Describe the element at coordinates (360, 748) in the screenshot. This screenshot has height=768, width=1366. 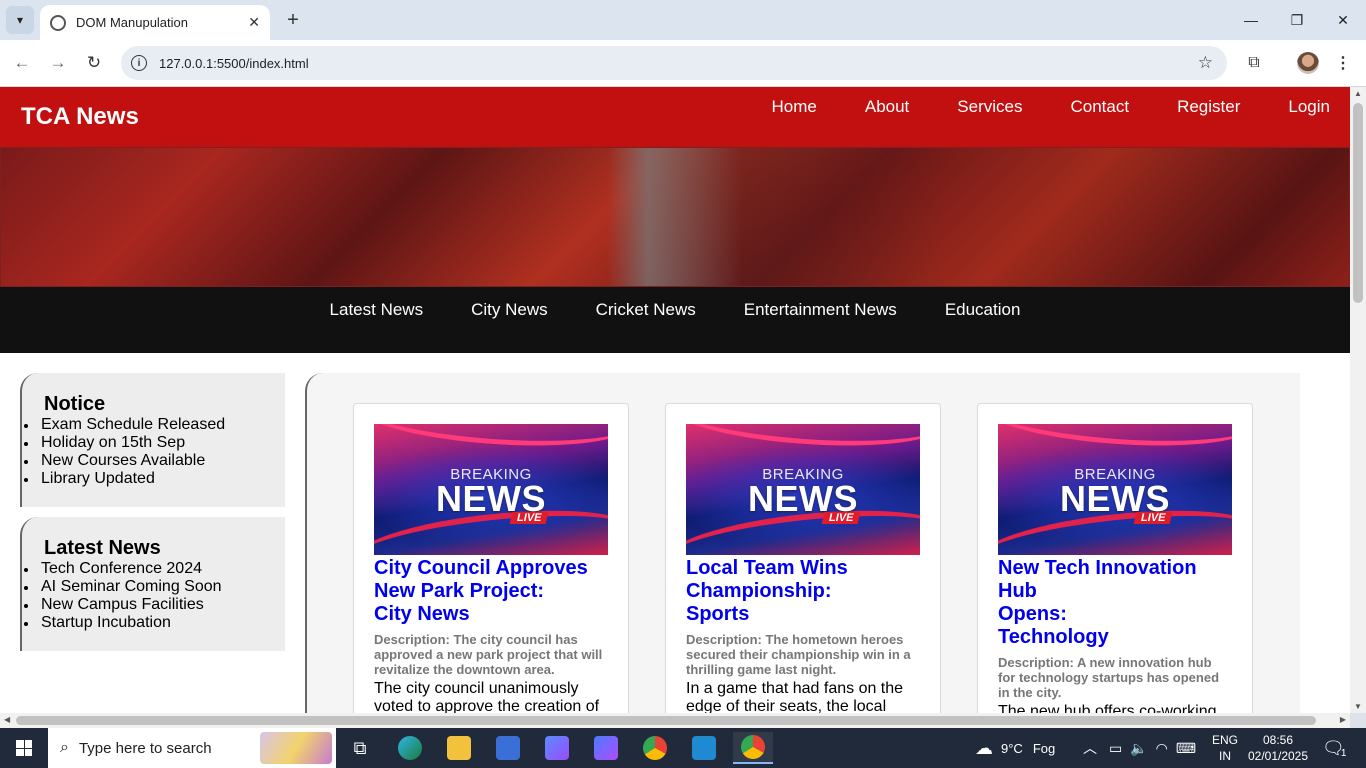
I see `task-view-icon: ⧉` at that location.